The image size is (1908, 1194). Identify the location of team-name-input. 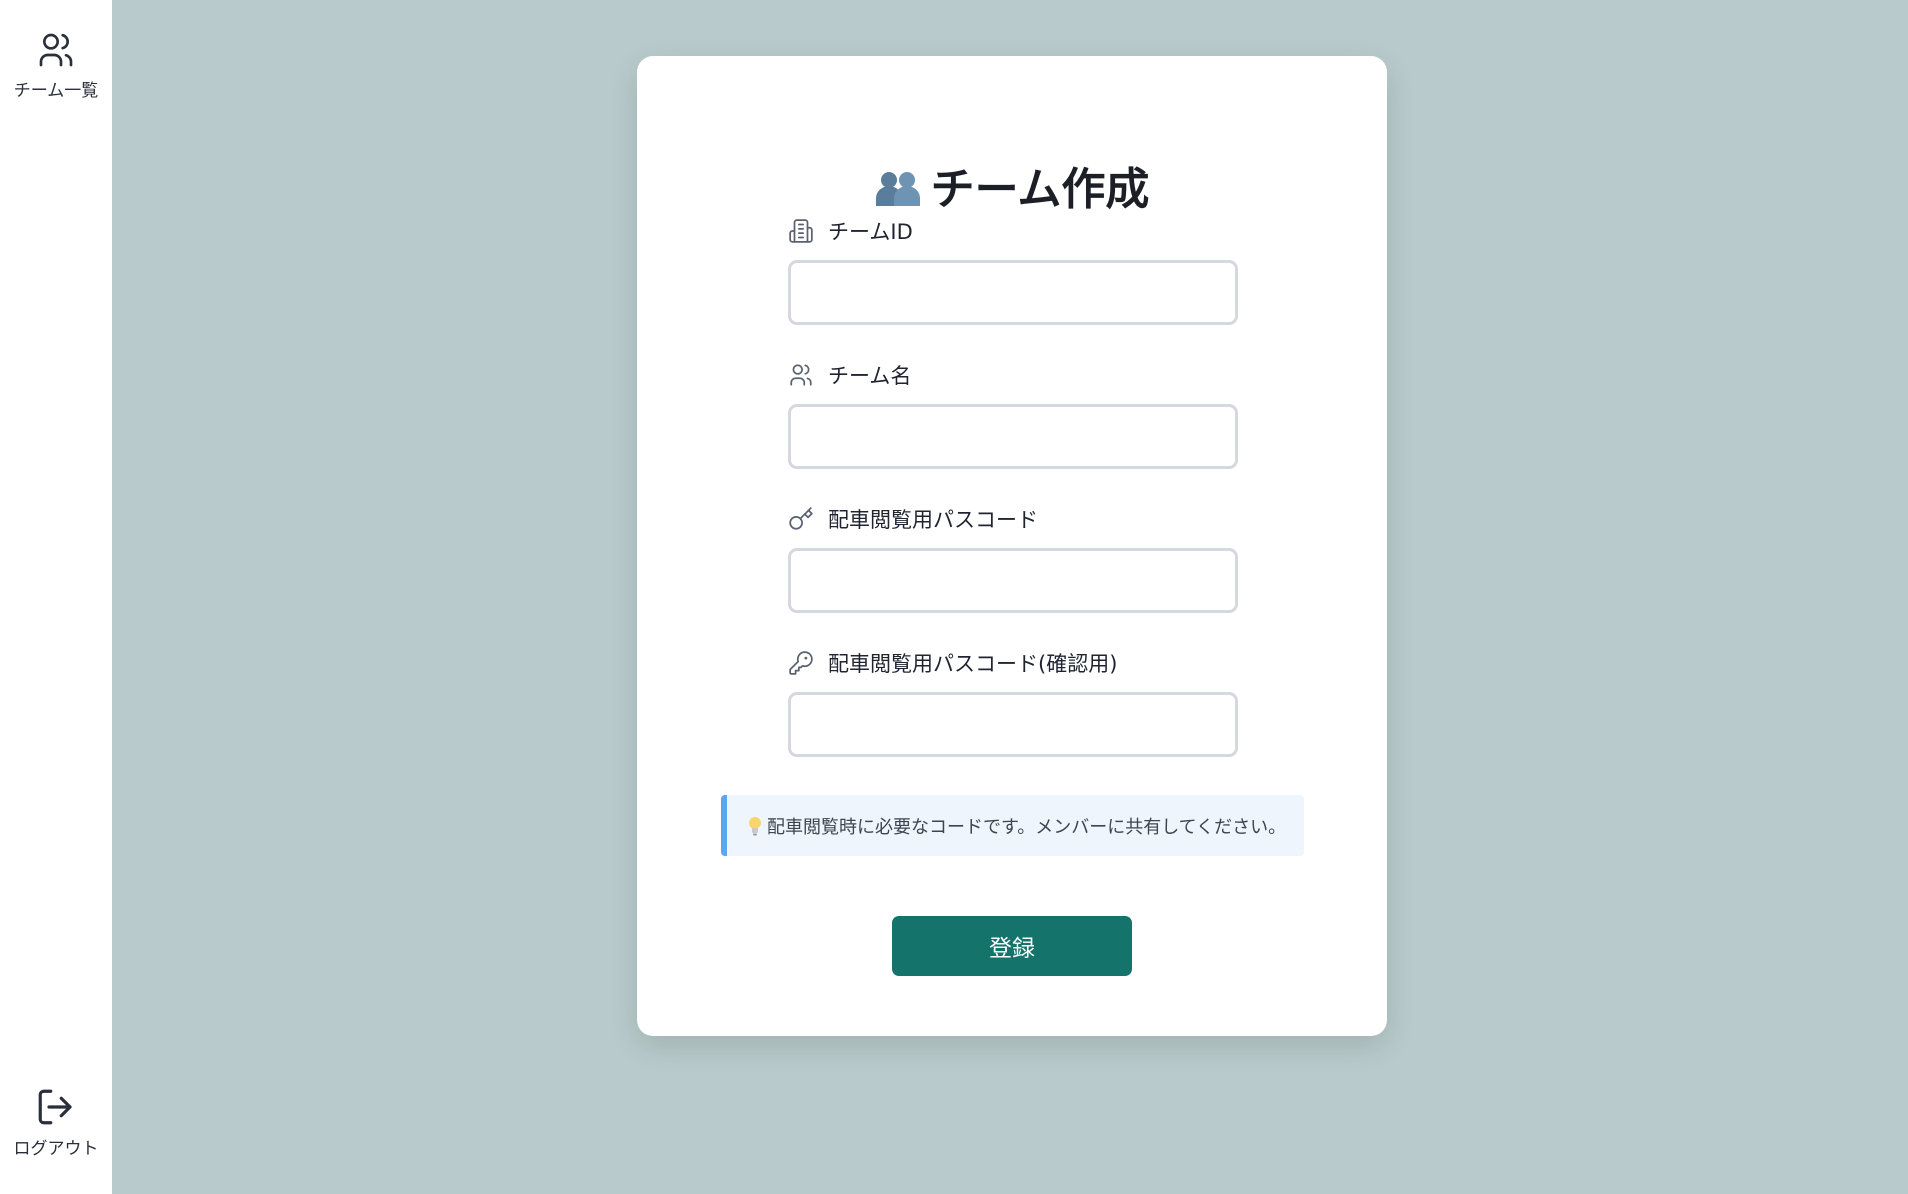
(1013, 436).